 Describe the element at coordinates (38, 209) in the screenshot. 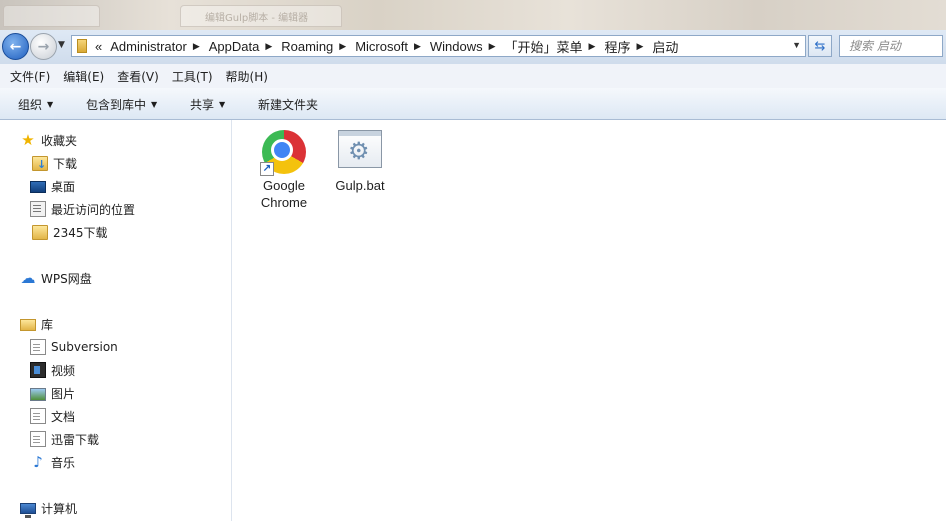

I see `recent-places-icon` at that location.